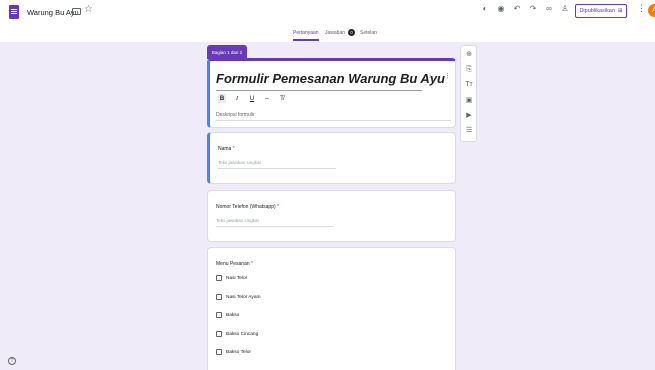 The width and height of the screenshot is (655, 370). Describe the element at coordinates (237, 98) in the screenshot. I see `italic-button: I` at that location.